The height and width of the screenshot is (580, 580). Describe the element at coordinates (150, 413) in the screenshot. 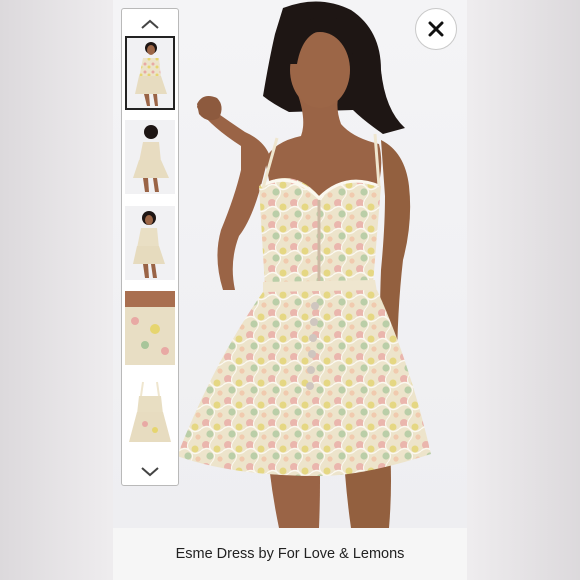

I see `thumbnail-flatlay` at that location.